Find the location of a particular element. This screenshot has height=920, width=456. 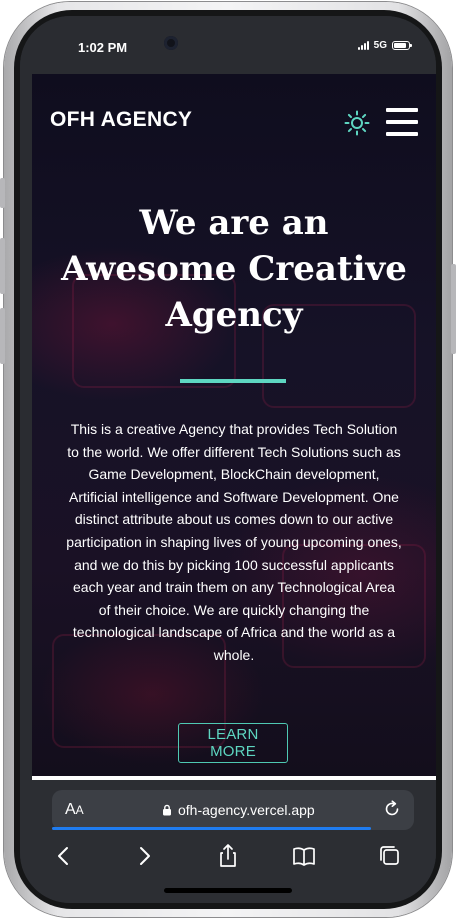

reader-settings-button: AA is located at coordinates (74, 810).